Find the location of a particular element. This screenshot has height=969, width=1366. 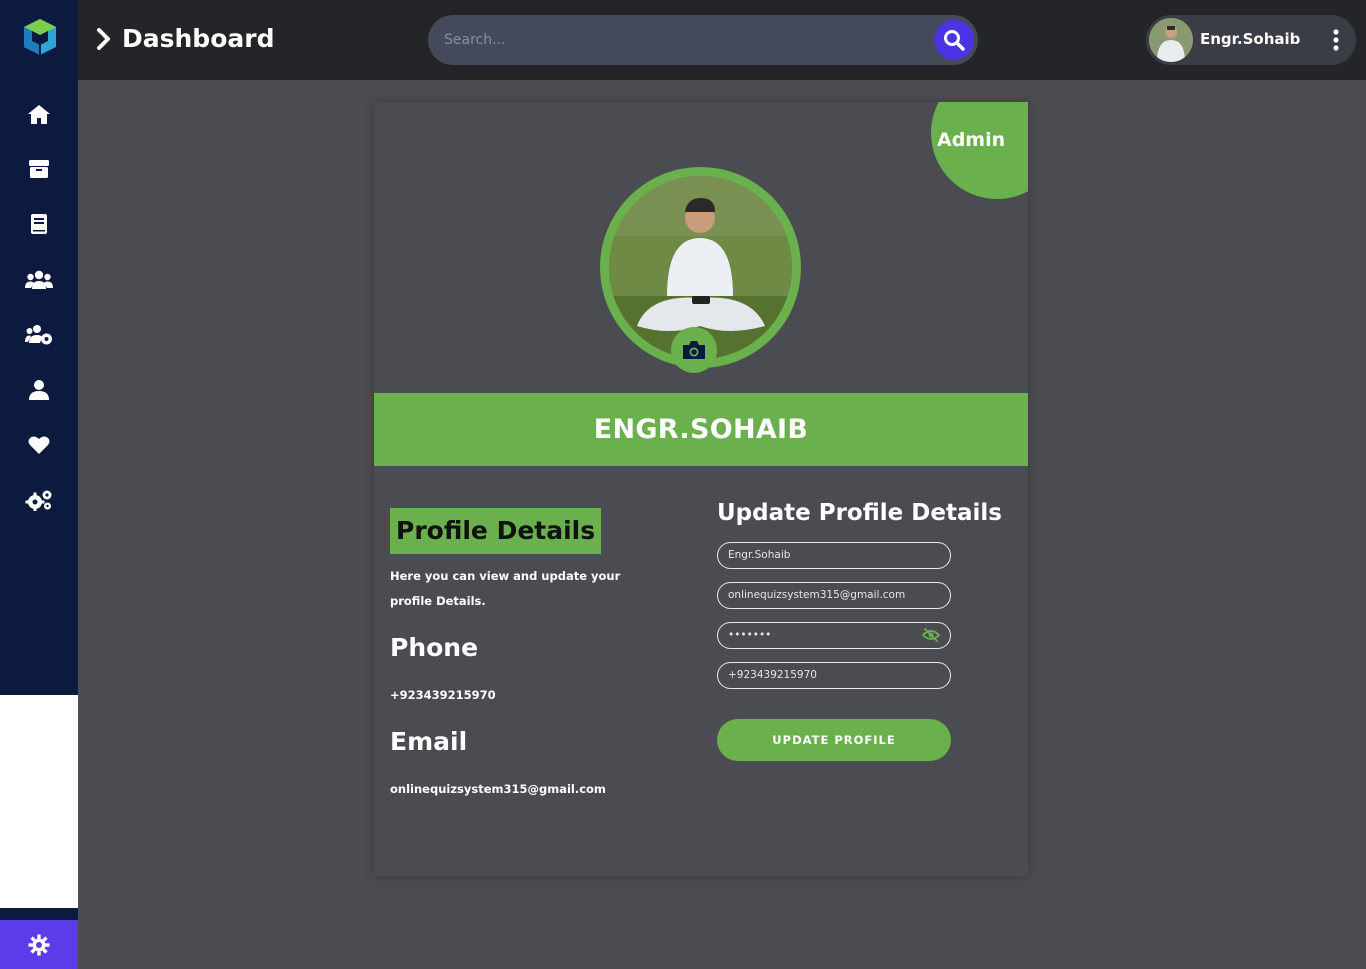

gear-icon is located at coordinates (39, 944).